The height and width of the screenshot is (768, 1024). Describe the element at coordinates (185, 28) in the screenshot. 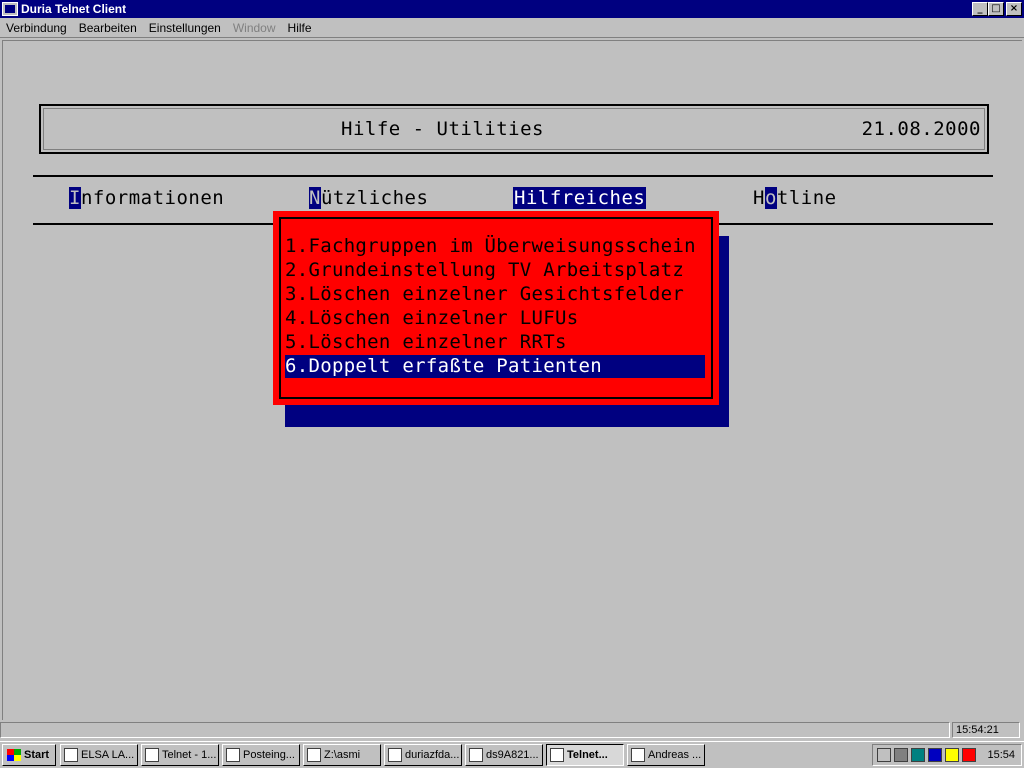

I see `menu-einstellungen: Einstellungen` at that location.